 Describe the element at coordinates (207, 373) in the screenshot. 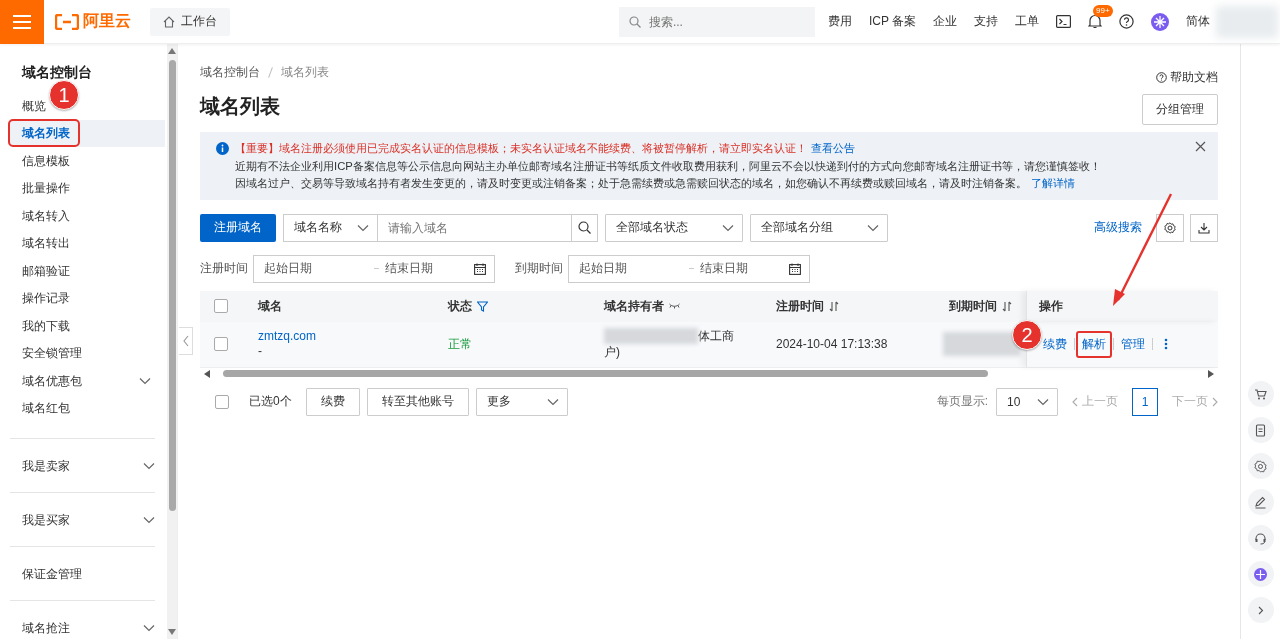

I see `left-triangle-icon` at that location.